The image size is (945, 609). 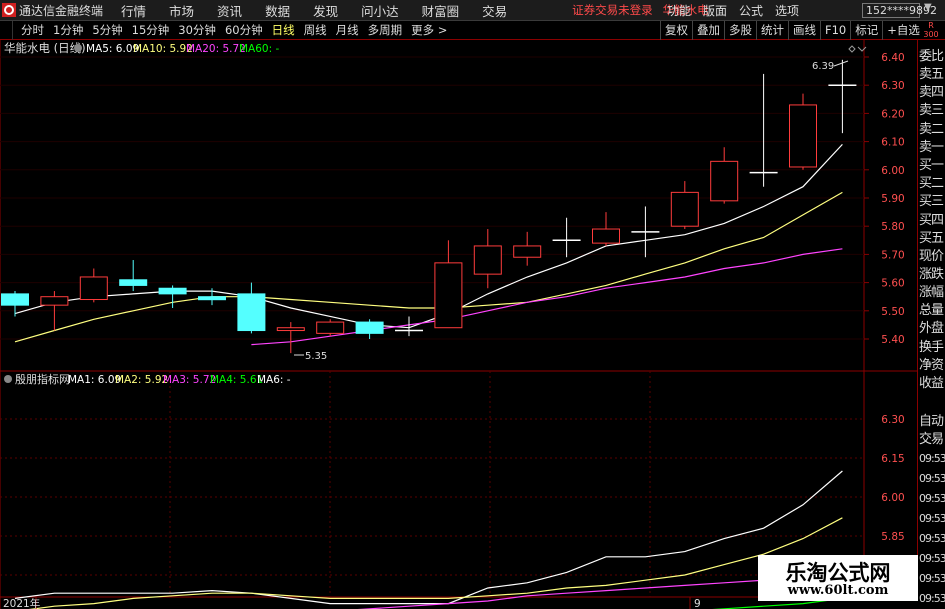 I want to click on y-tick-label: 6.10, so click(x=892, y=143).